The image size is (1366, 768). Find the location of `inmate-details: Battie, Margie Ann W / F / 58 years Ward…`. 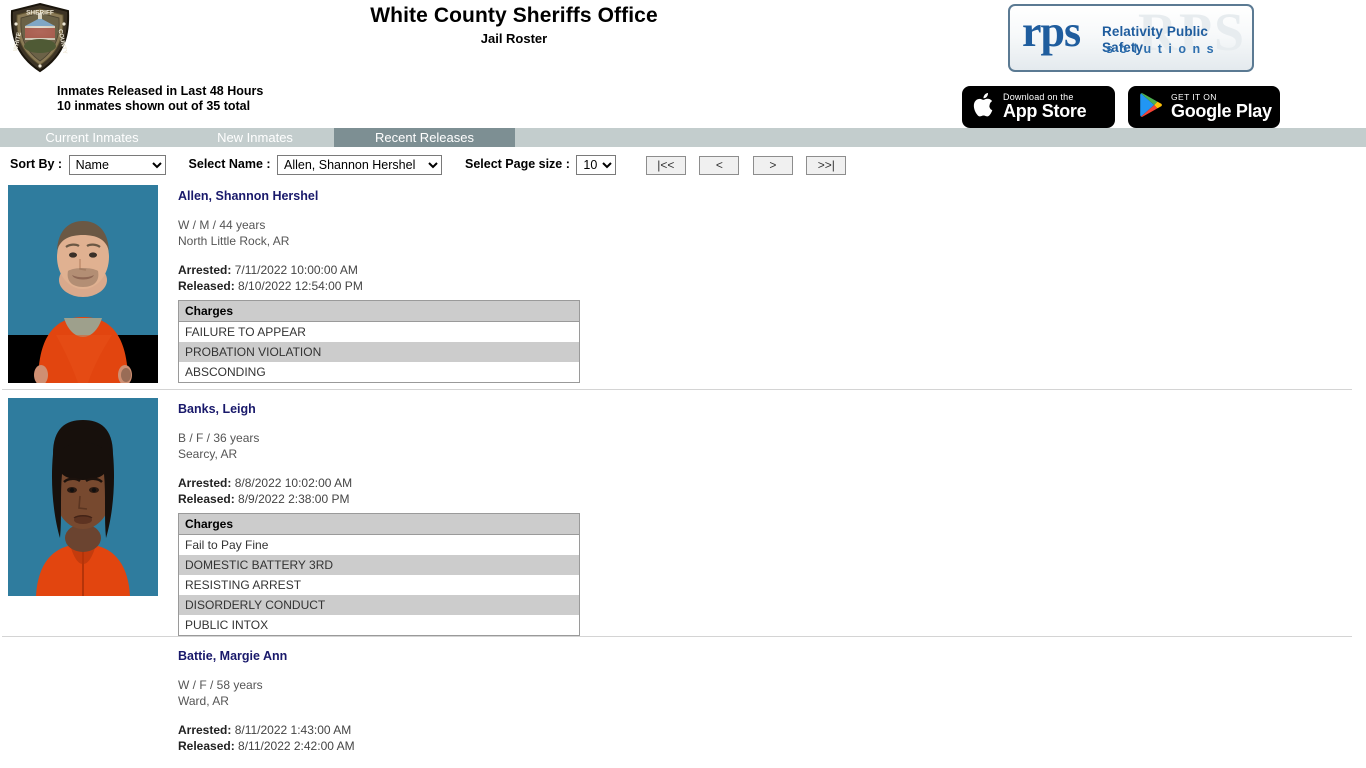

inmate-details: Battie, Margie Ann W / F / 58 years Ward… is located at coordinates (762, 695).